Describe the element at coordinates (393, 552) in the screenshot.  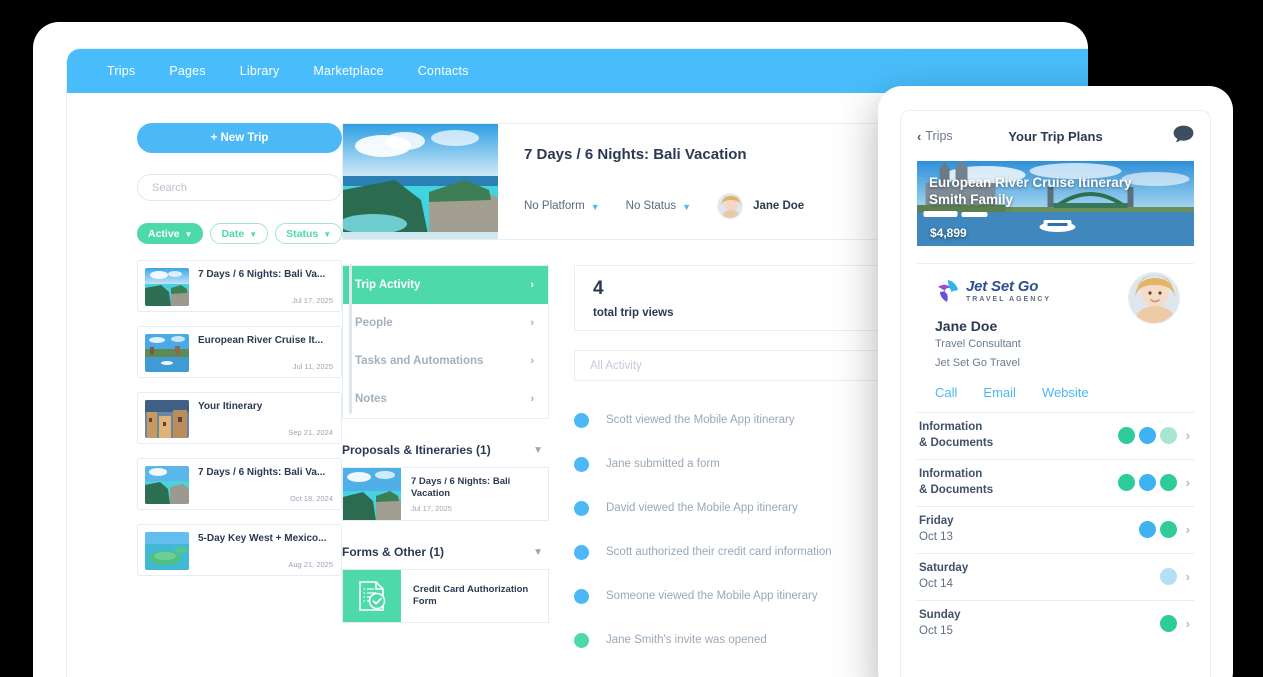
I see `forms-section-title: Forms & Other (1)` at that location.